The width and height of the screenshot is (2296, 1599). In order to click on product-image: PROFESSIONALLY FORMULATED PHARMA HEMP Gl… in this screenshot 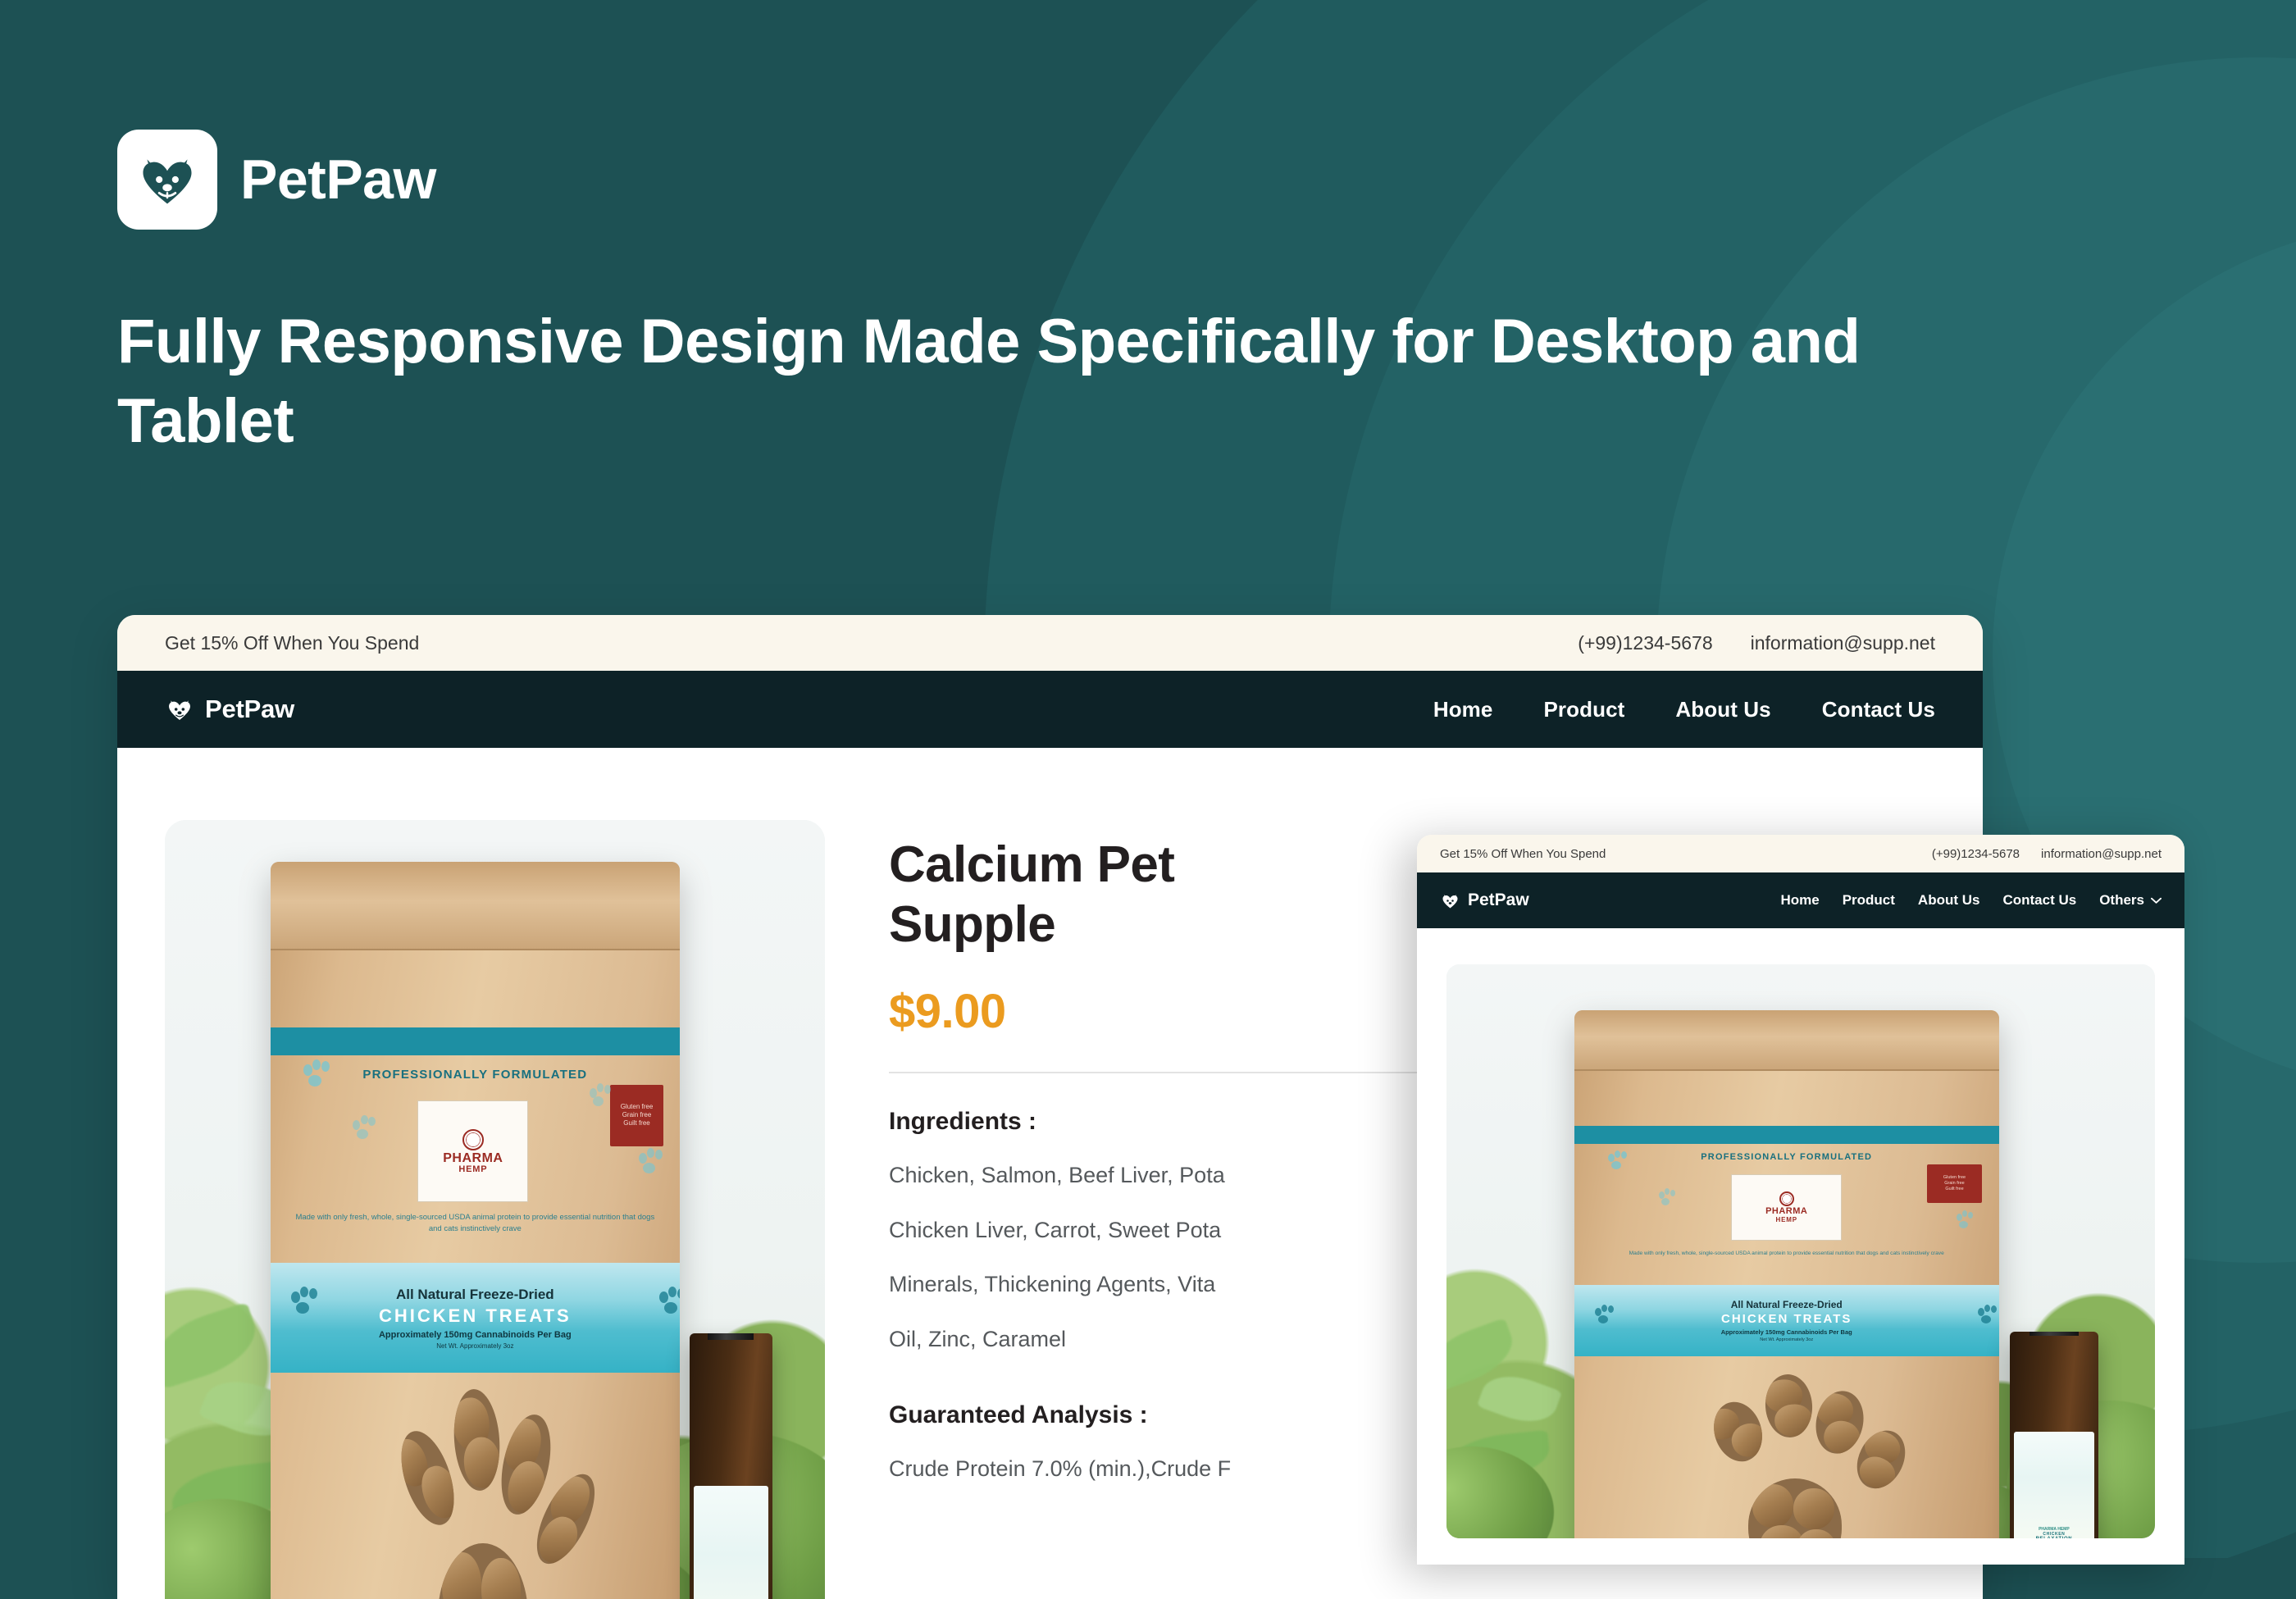, I will do `click(495, 1209)`.